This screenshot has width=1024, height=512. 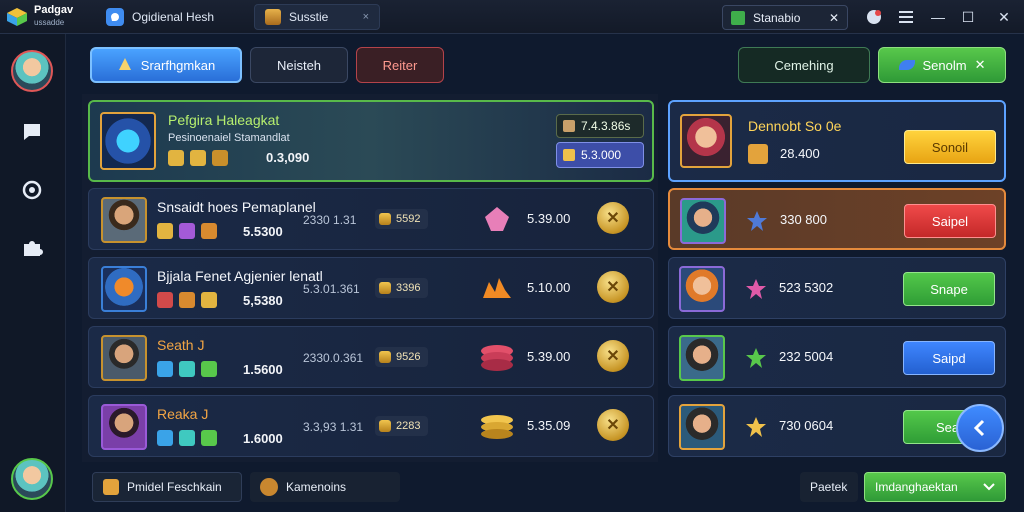 What do you see at coordinates (408, 288) in the screenshot?
I see `row-pill-label: 3396` at bounding box center [408, 288].